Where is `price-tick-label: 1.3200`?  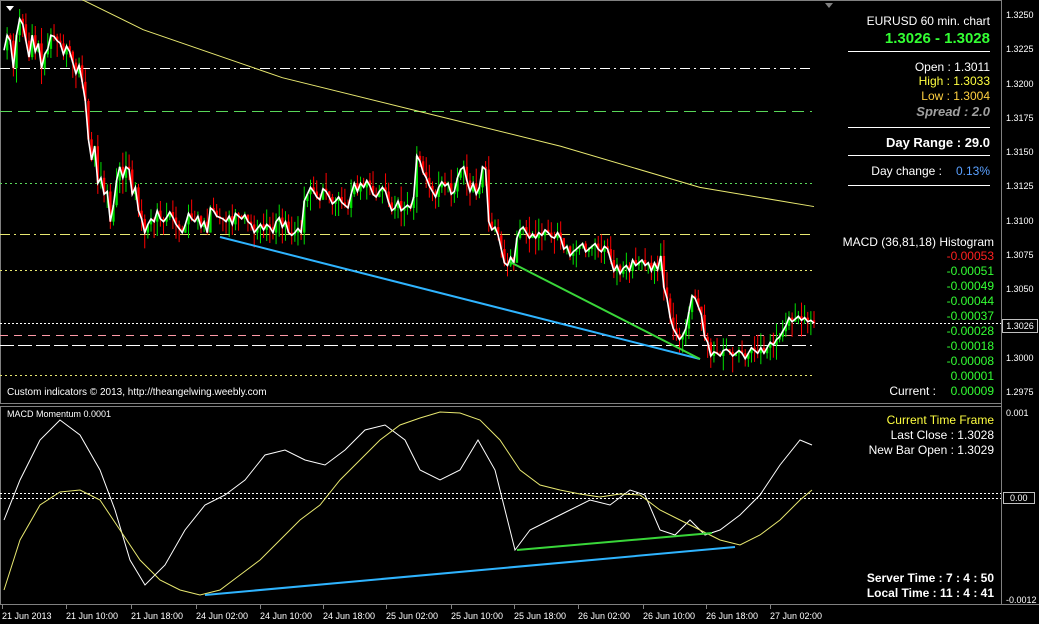 price-tick-label: 1.3200 is located at coordinates (1020, 83).